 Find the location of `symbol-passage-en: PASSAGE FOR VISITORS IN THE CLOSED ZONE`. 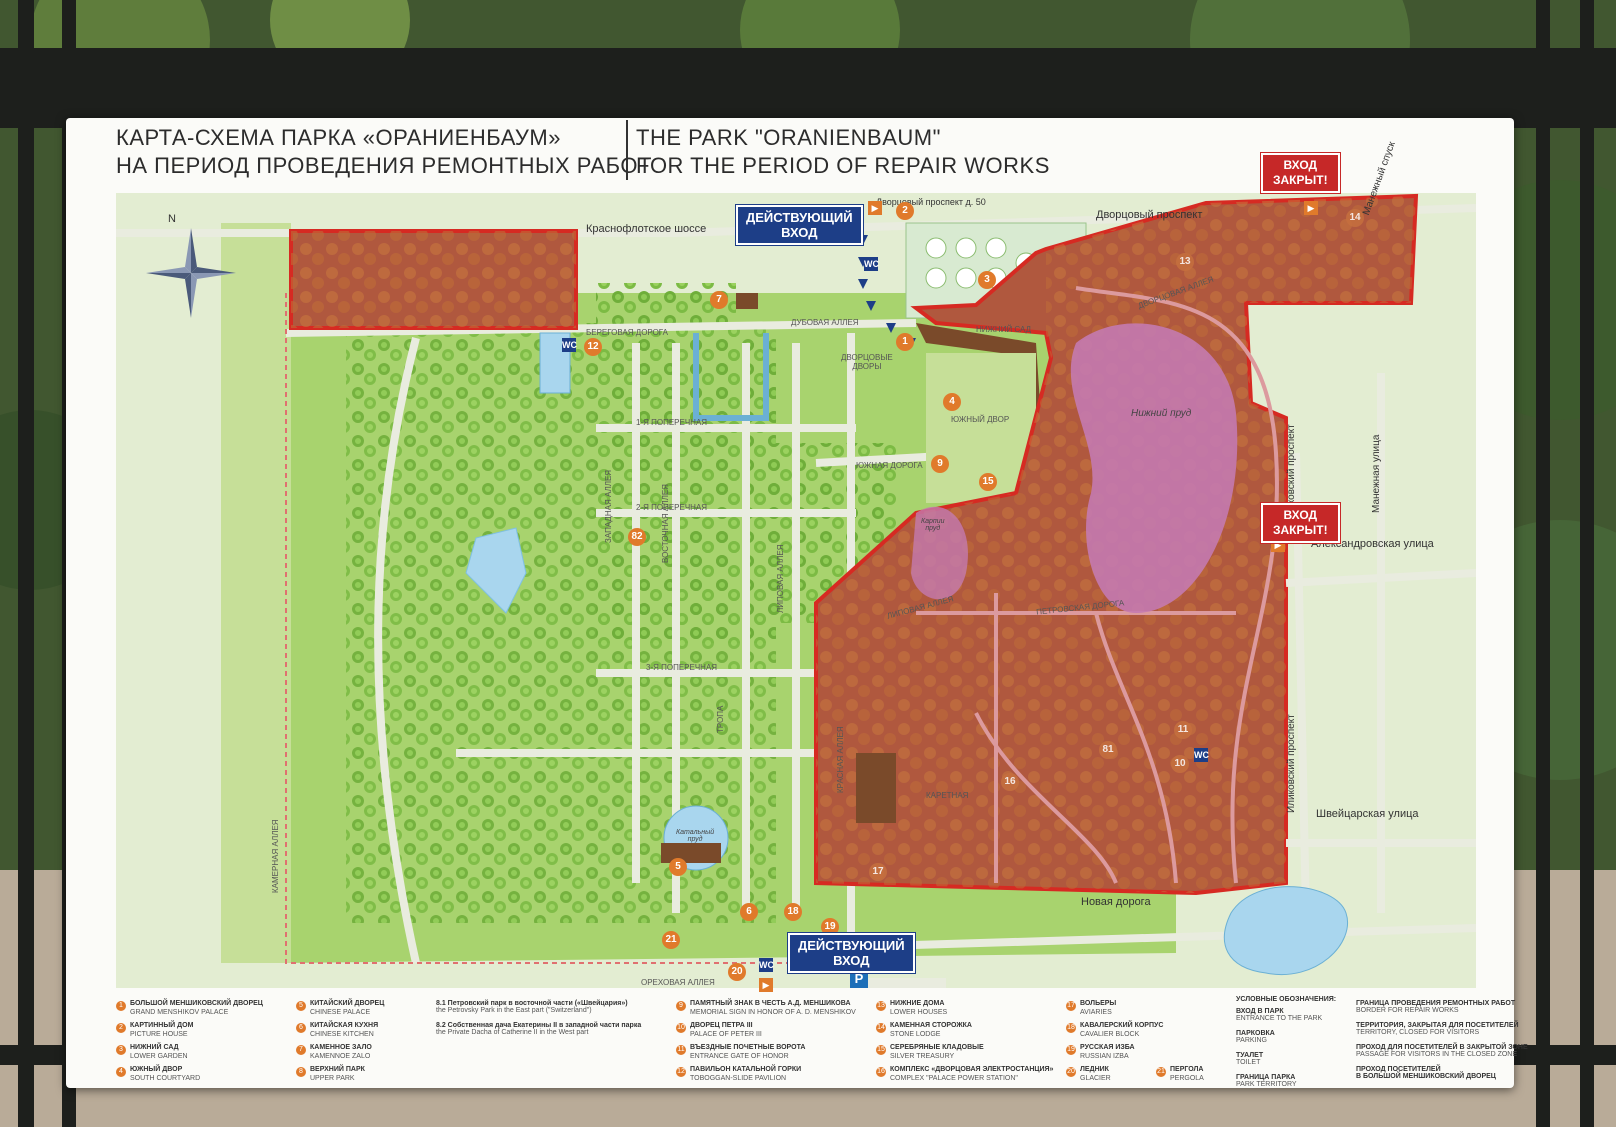

symbol-passage-en: PASSAGE FOR VISITORS IN THE CLOSED ZONE is located at coordinates (1437, 1054).